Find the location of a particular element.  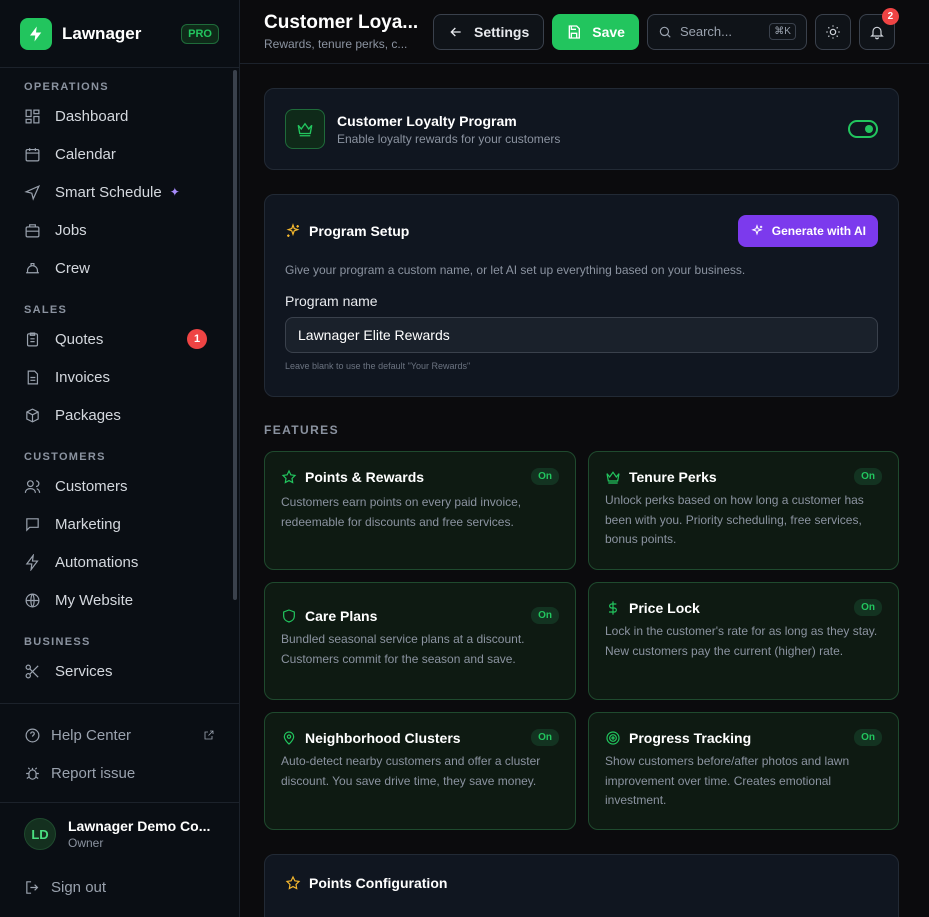

star-icon is located at coordinates (293, 882).